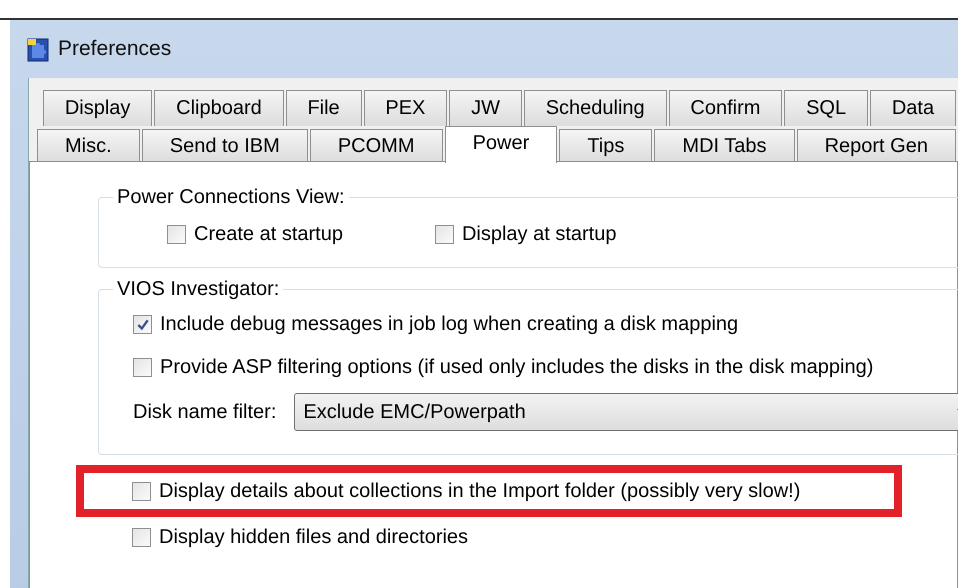  What do you see at coordinates (913, 108) in the screenshot?
I see `tab: Data` at bounding box center [913, 108].